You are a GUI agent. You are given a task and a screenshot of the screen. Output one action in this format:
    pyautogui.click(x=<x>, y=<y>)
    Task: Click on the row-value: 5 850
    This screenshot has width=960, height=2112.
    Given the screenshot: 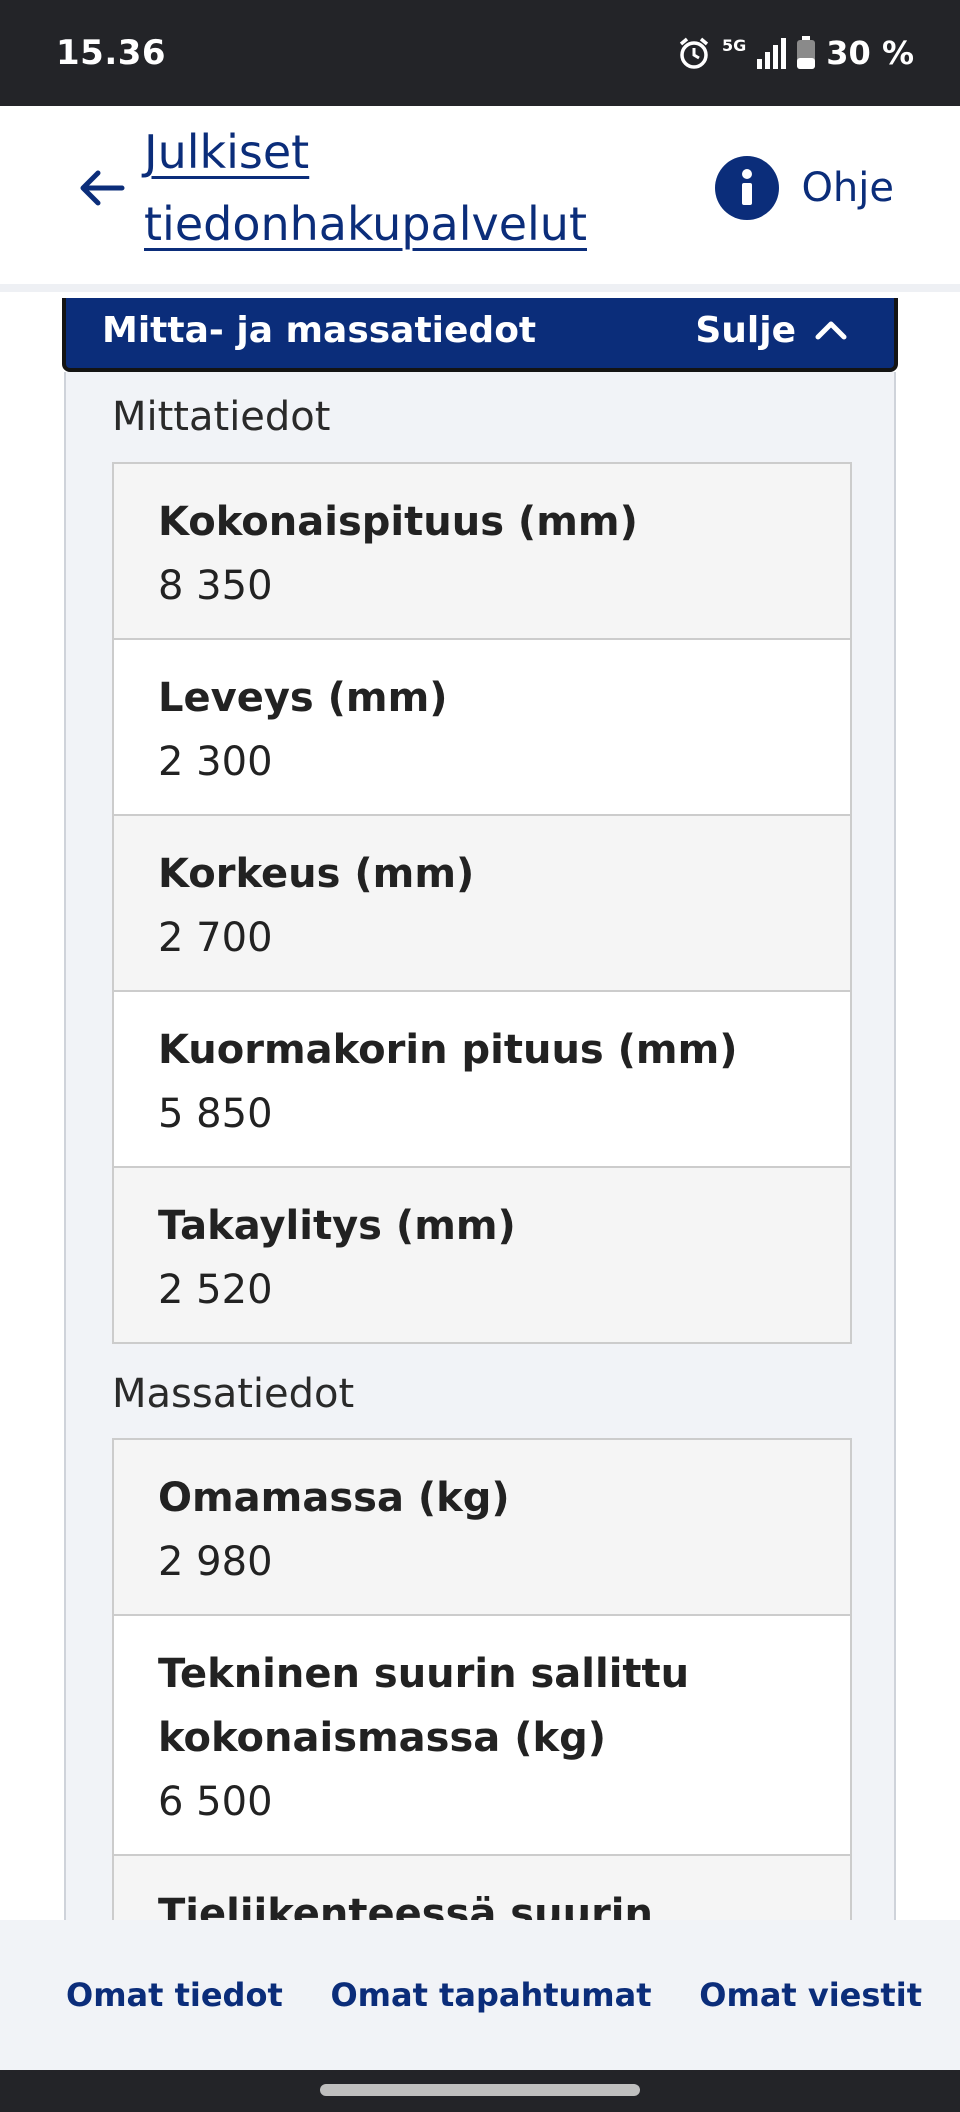 What is the action you would take?
    pyautogui.click(x=215, y=1114)
    